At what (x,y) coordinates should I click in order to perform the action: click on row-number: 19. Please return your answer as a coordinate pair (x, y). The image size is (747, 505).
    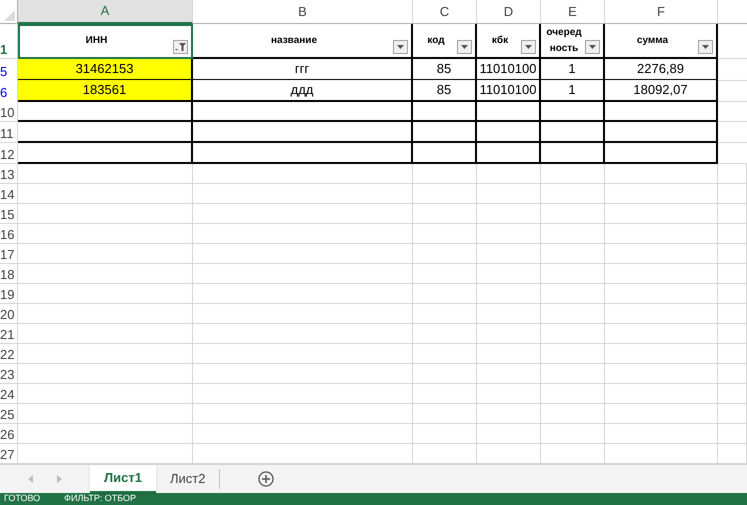
    Looking at the image, I should click on (9, 294).